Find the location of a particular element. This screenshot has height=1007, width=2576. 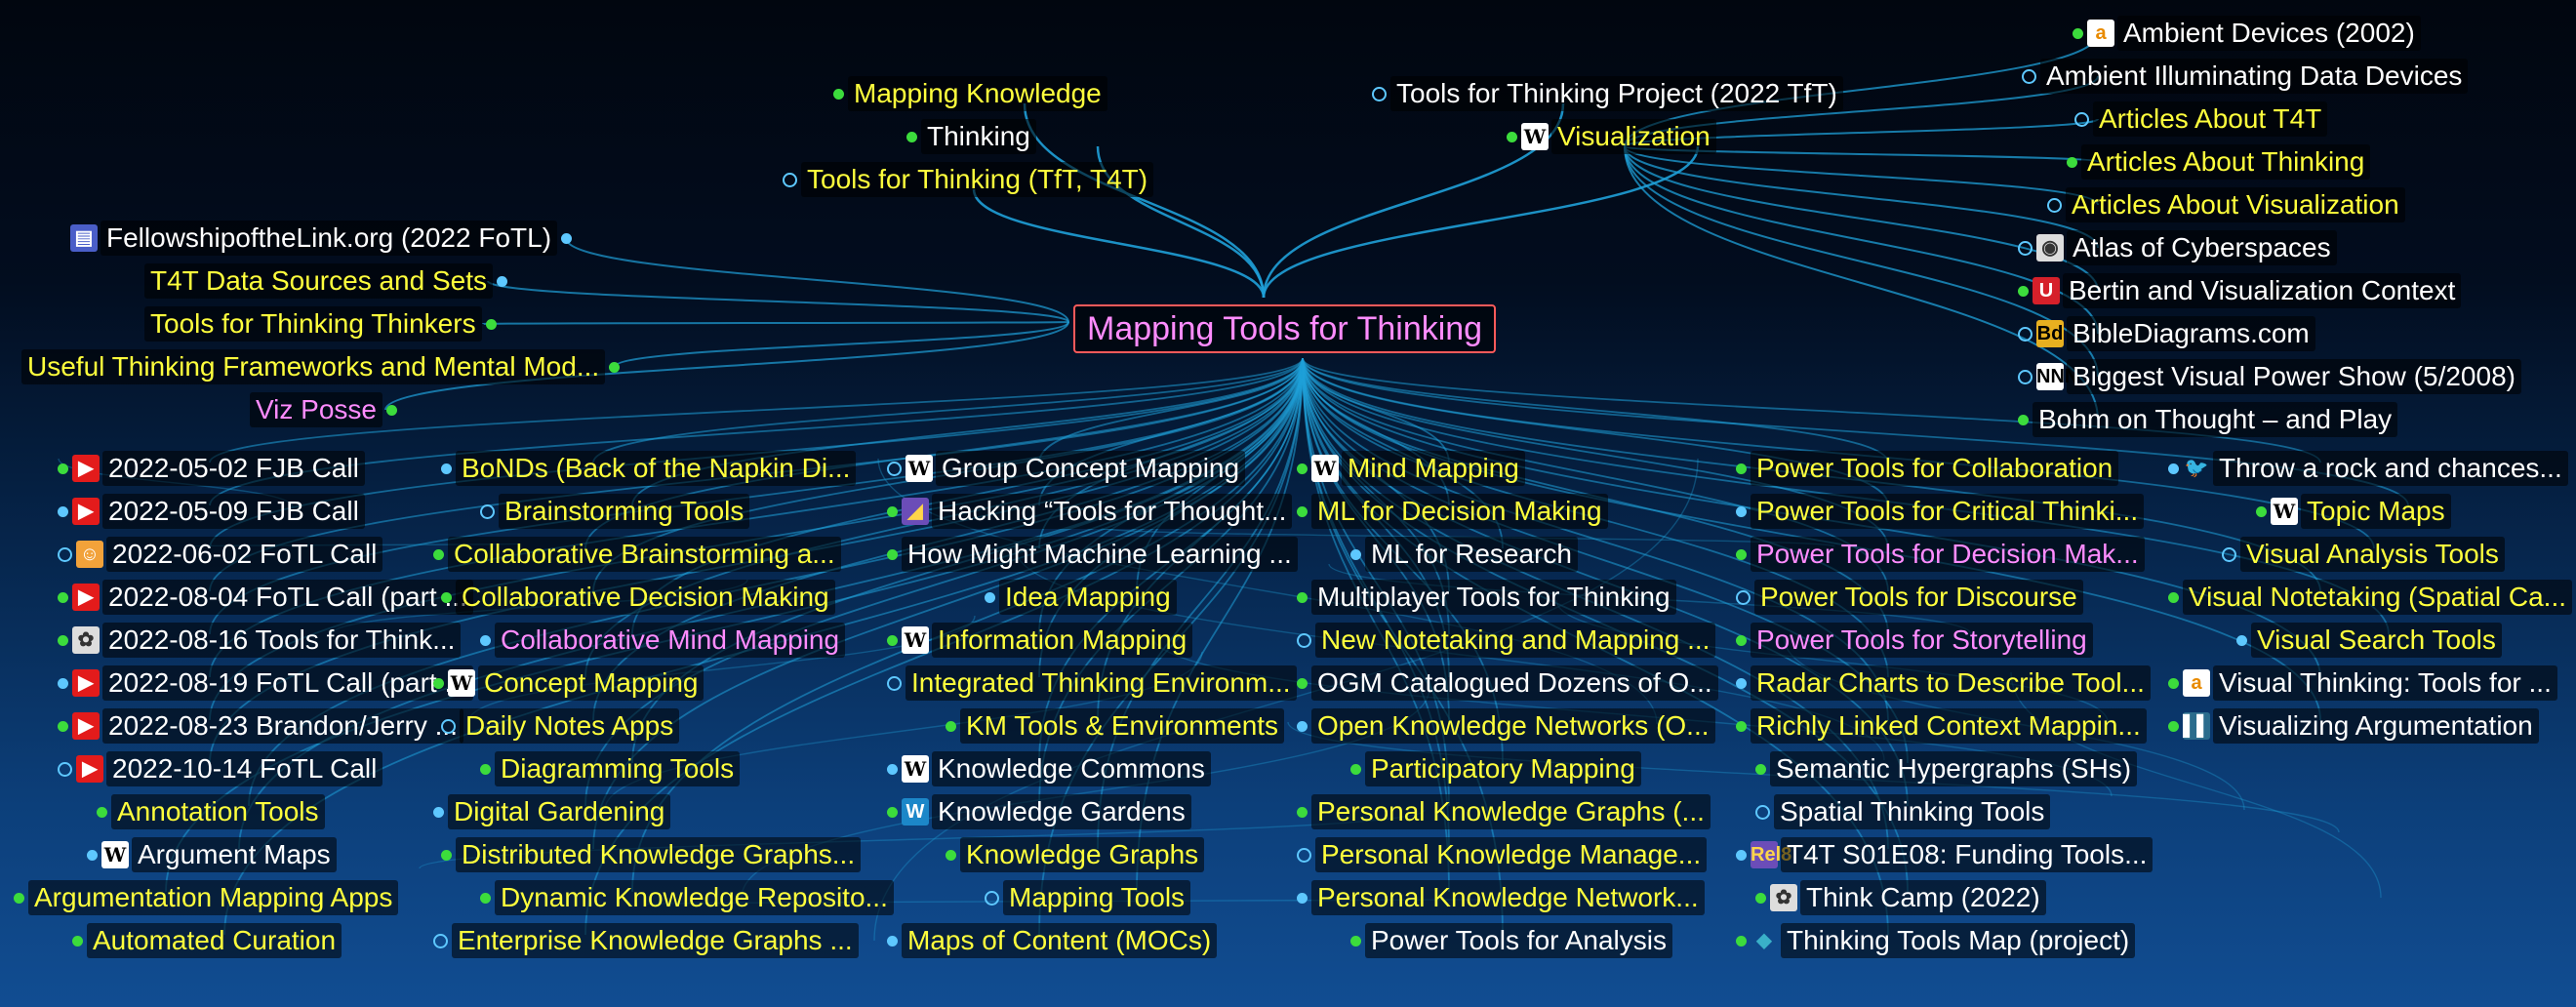

node-concept-mapping: W Concept Mapping is located at coordinates (566, 683).